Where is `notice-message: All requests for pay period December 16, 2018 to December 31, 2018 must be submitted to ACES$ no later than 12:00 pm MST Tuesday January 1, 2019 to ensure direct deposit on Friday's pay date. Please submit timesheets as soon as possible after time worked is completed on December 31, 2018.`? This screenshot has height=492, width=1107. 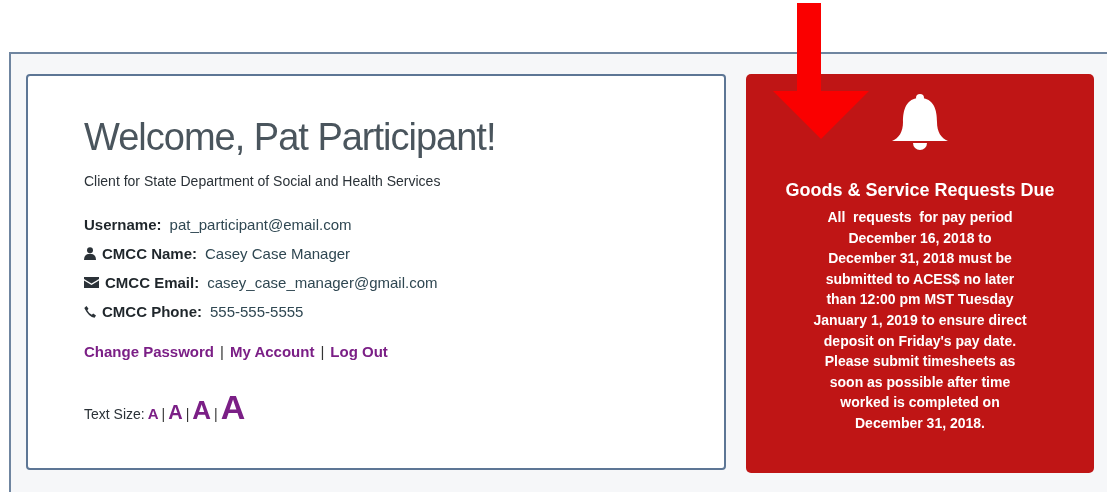 notice-message: All requests for pay period December 16, 2018 to December 31, 2018 must be submitted to ACES$ no later than 12:00 pm MST Tuesday January 1, 2019 to ensure direct deposit on Friday's pay date. Please submit timesheets as soon as possible after time worked is completed on December 31, 2018. is located at coordinates (920, 320).